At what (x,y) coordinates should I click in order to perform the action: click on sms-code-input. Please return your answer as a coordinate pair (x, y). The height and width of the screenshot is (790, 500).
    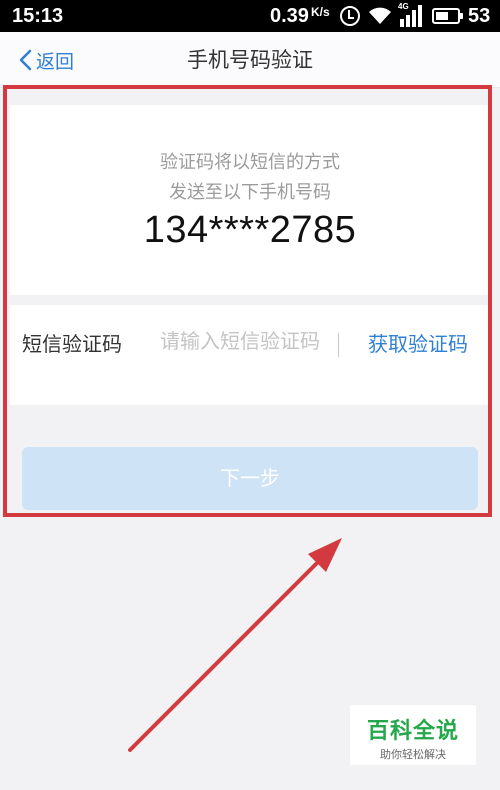
    Looking at the image, I should click on (246, 357).